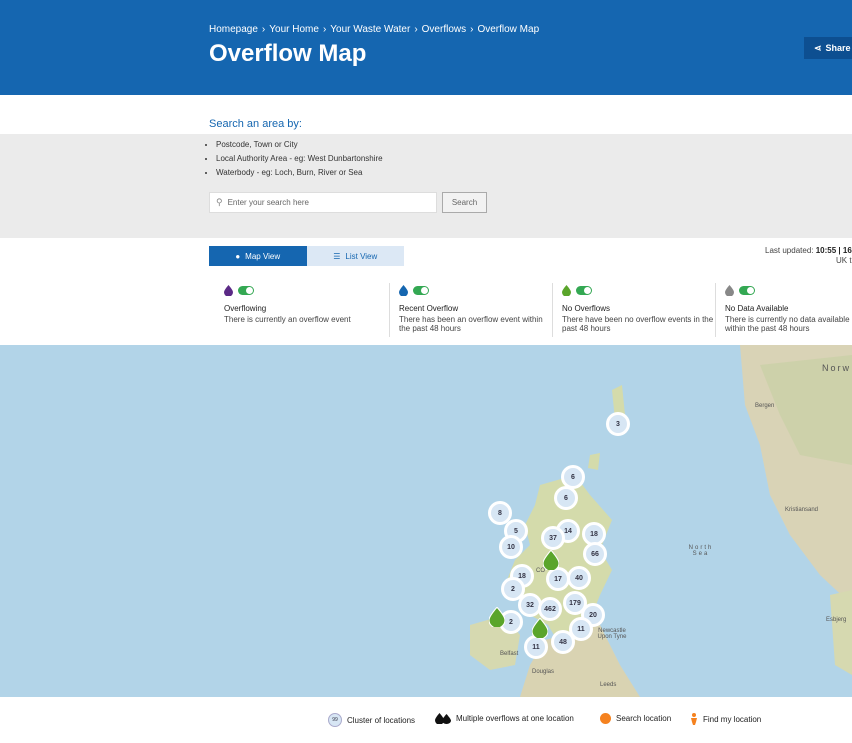  What do you see at coordinates (443, 718) in the screenshot?
I see `multiple-droplets-icon` at bounding box center [443, 718].